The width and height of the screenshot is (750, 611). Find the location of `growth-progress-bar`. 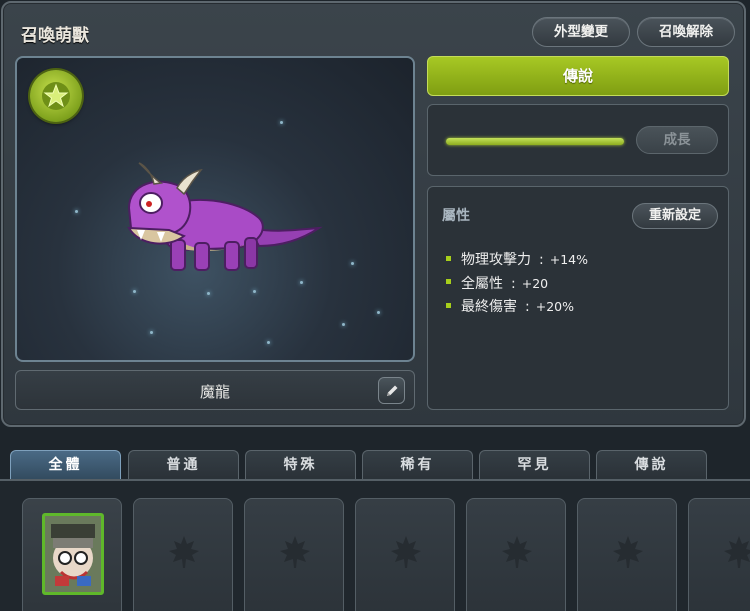

growth-progress-bar is located at coordinates (535, 141).